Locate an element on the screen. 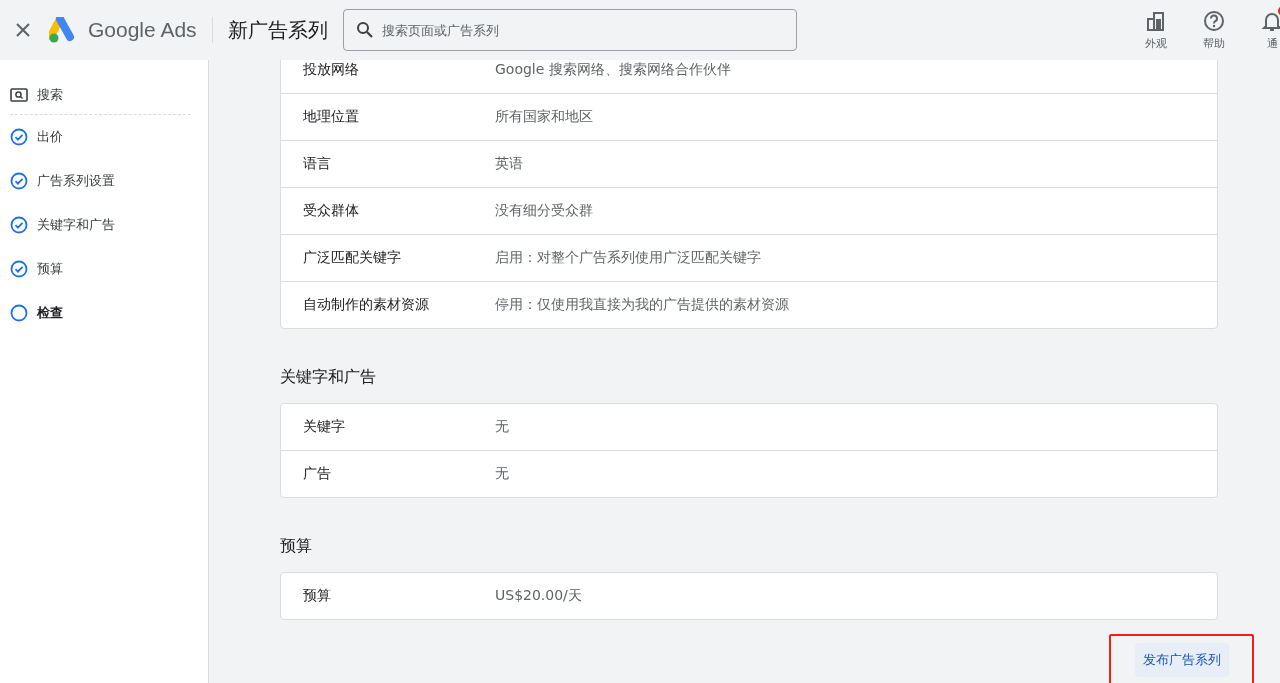 This screenshot has width=1280, height=683. field-label: 广泛匹配关键字 is located at coordinates (352, 258).